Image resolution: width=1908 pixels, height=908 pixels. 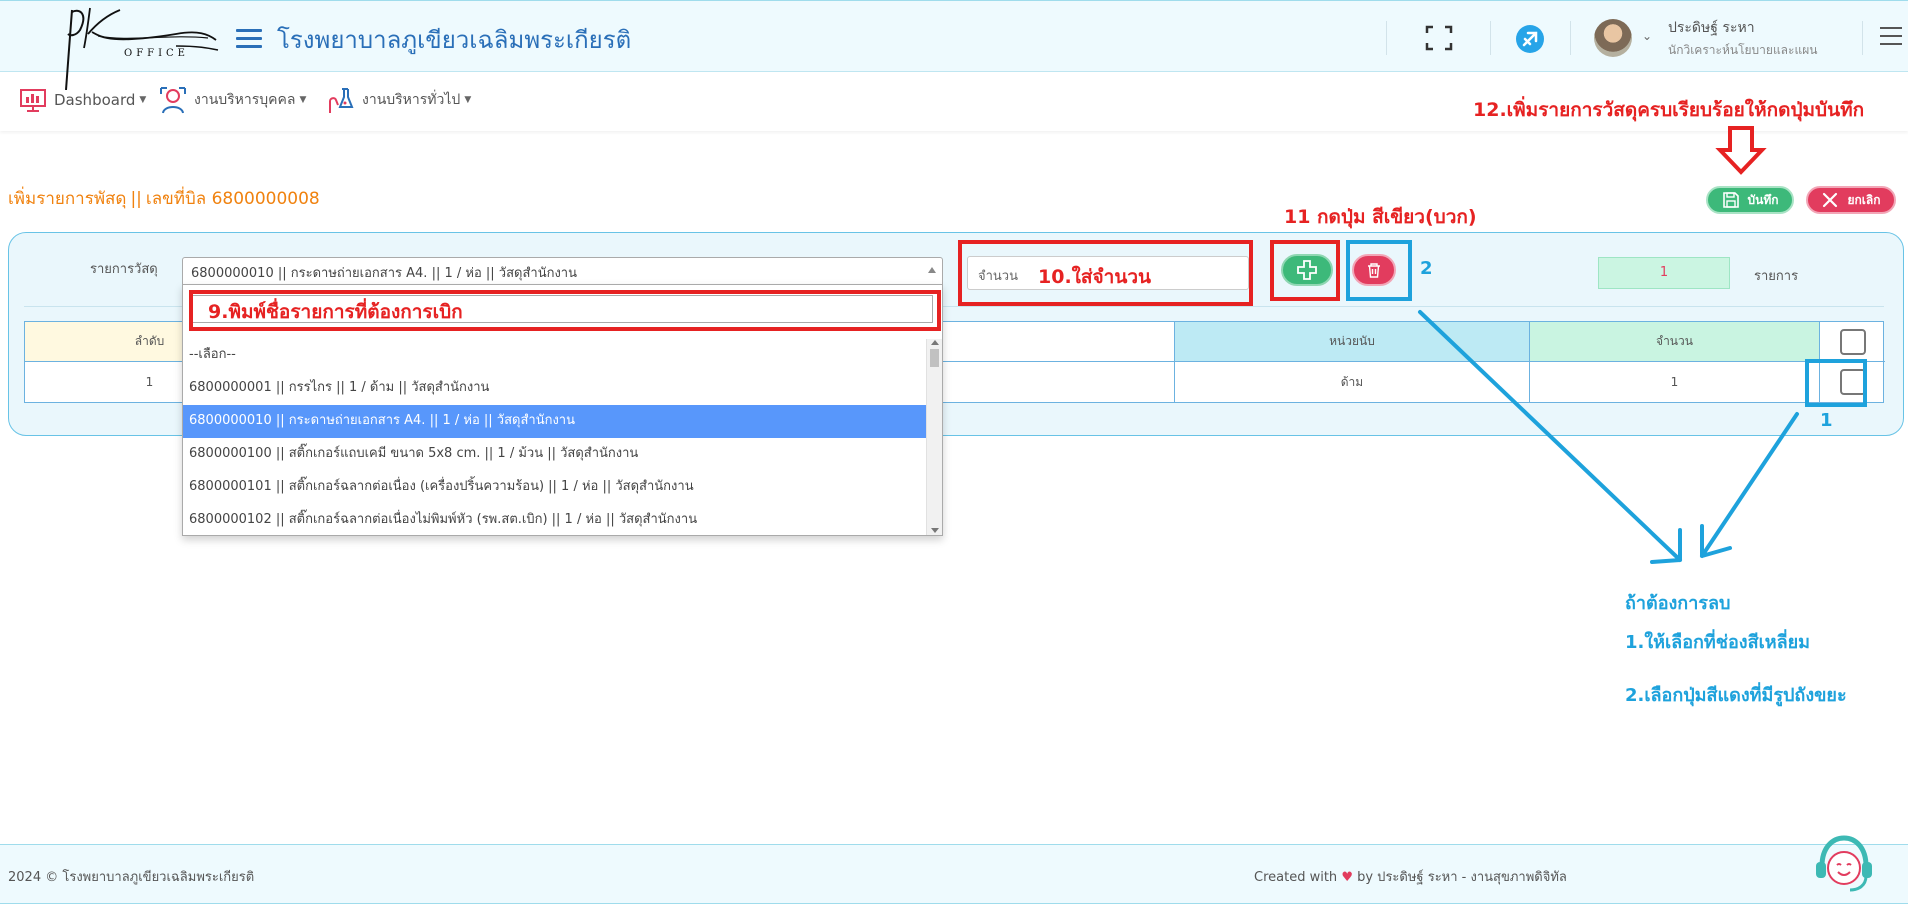 I want to click on save-button: บันทึก, so click(x=1750, y=200).